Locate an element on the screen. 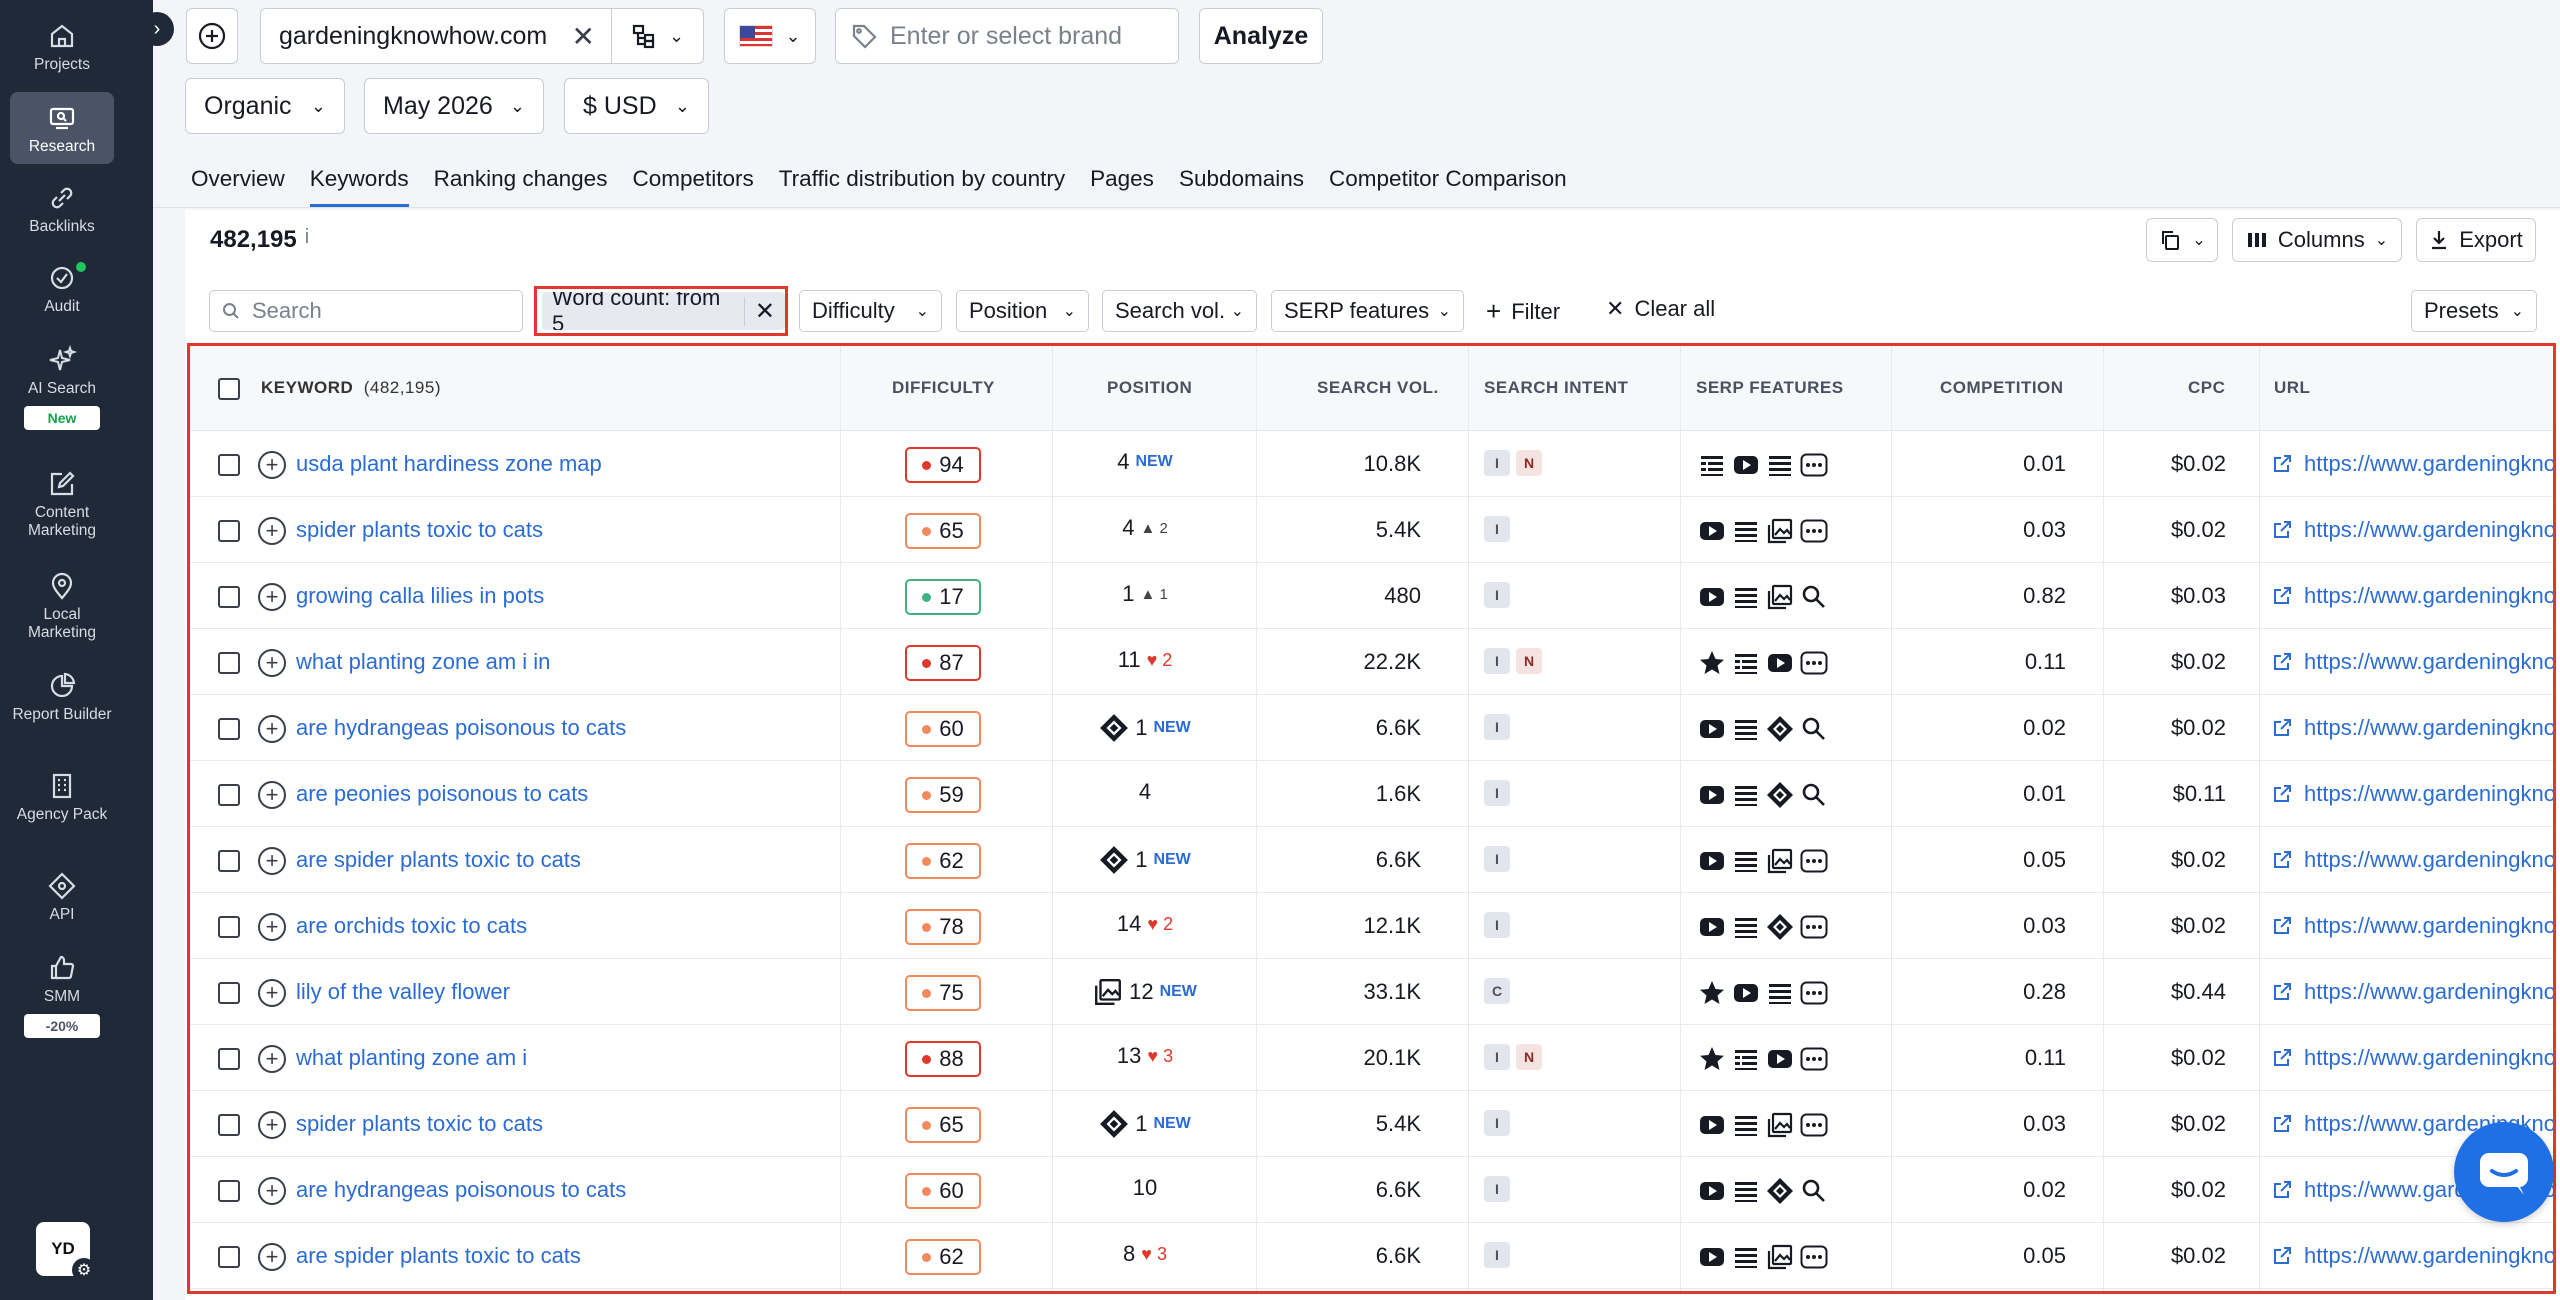  domain-type-dropdown: ⌄ is located at coordinates (658, 36).